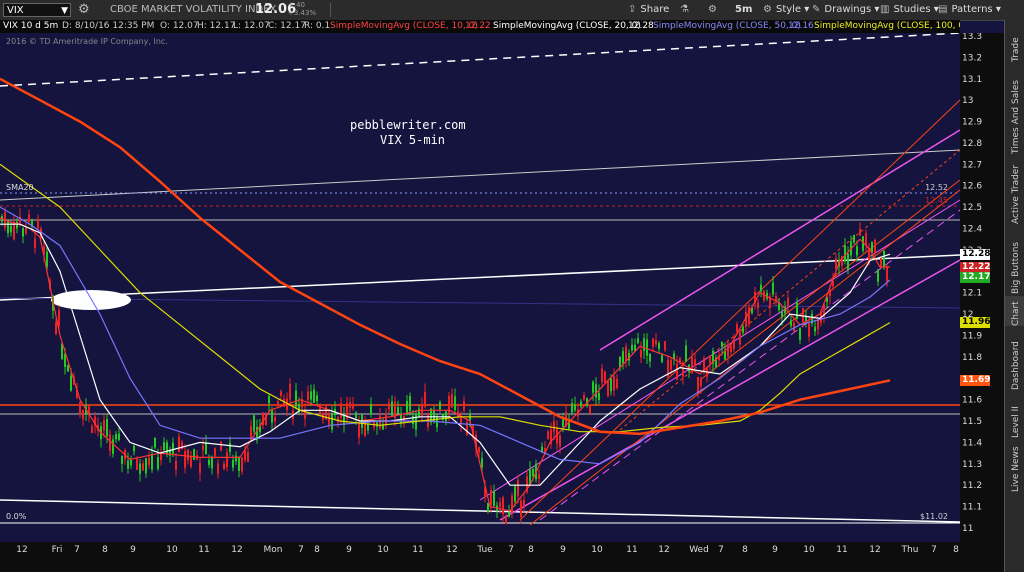 This screenshot has width=1024, height=572. Describe the element at coordinates (972, 422) in the screenshot. I see `price-axis-label: 11.5` at that location.